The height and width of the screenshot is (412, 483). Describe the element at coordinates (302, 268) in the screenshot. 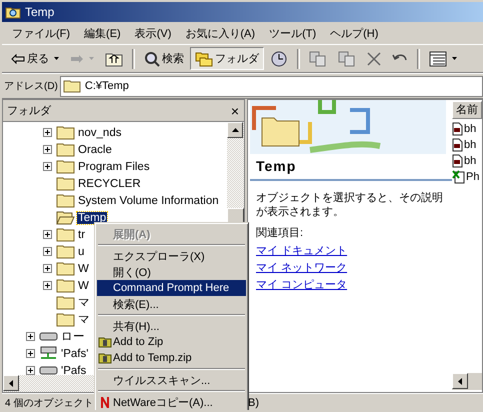

I see `related-link: マイ ネットワーク` at that location.